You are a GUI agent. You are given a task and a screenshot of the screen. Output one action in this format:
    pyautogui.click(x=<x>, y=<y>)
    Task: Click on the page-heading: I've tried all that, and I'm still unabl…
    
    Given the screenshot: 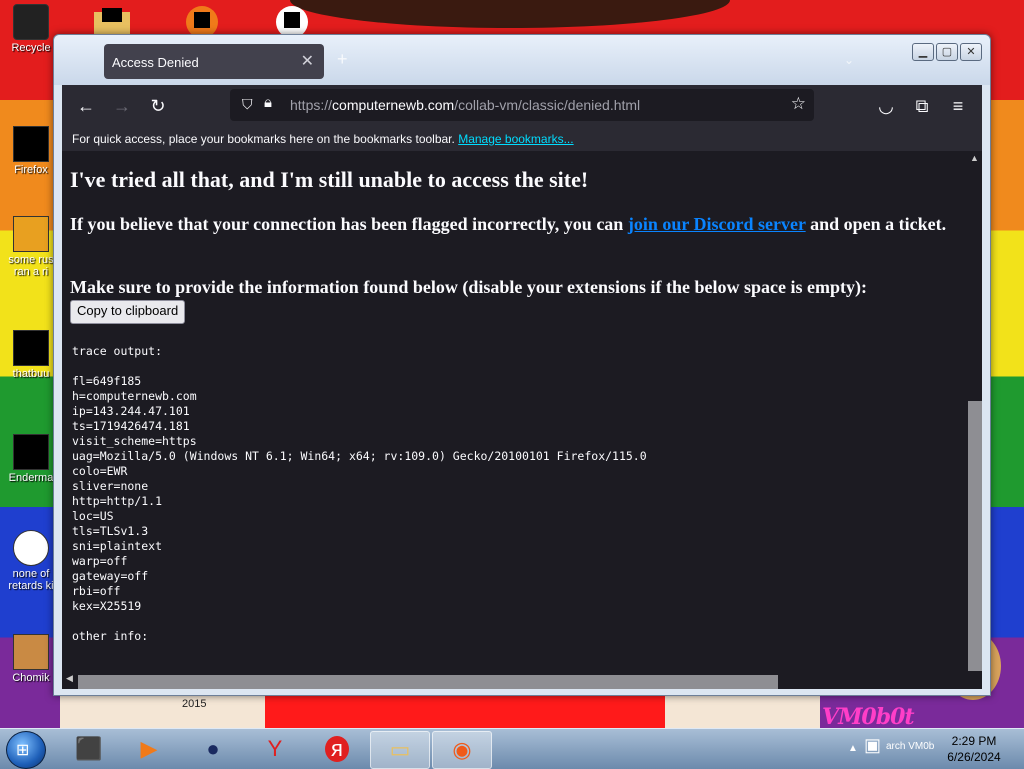 What is the action you would take?
    pyautogui.click(x=329, y=179)
    